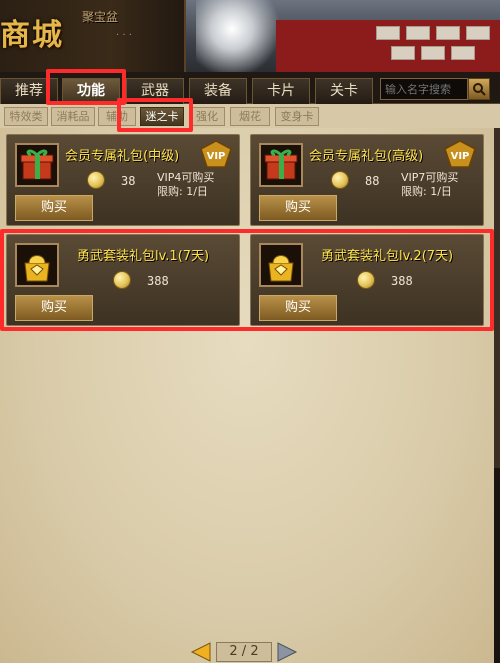 The image size is (500, 663). What do you see at coordinates (281, 91) in the screenshot?
I see `tab-card: 卡片` at bounding box center [281, 91].